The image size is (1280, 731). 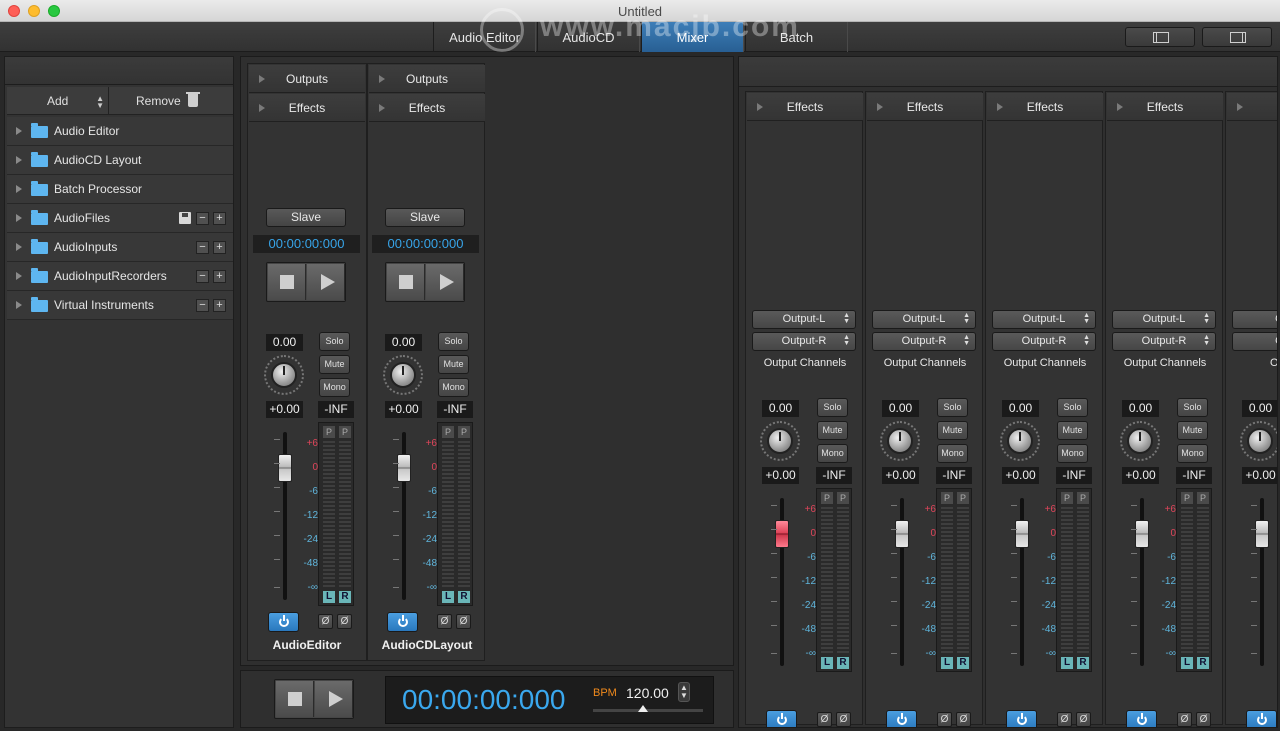 I want to click on bpm-slider, so click(x=648, y=708).